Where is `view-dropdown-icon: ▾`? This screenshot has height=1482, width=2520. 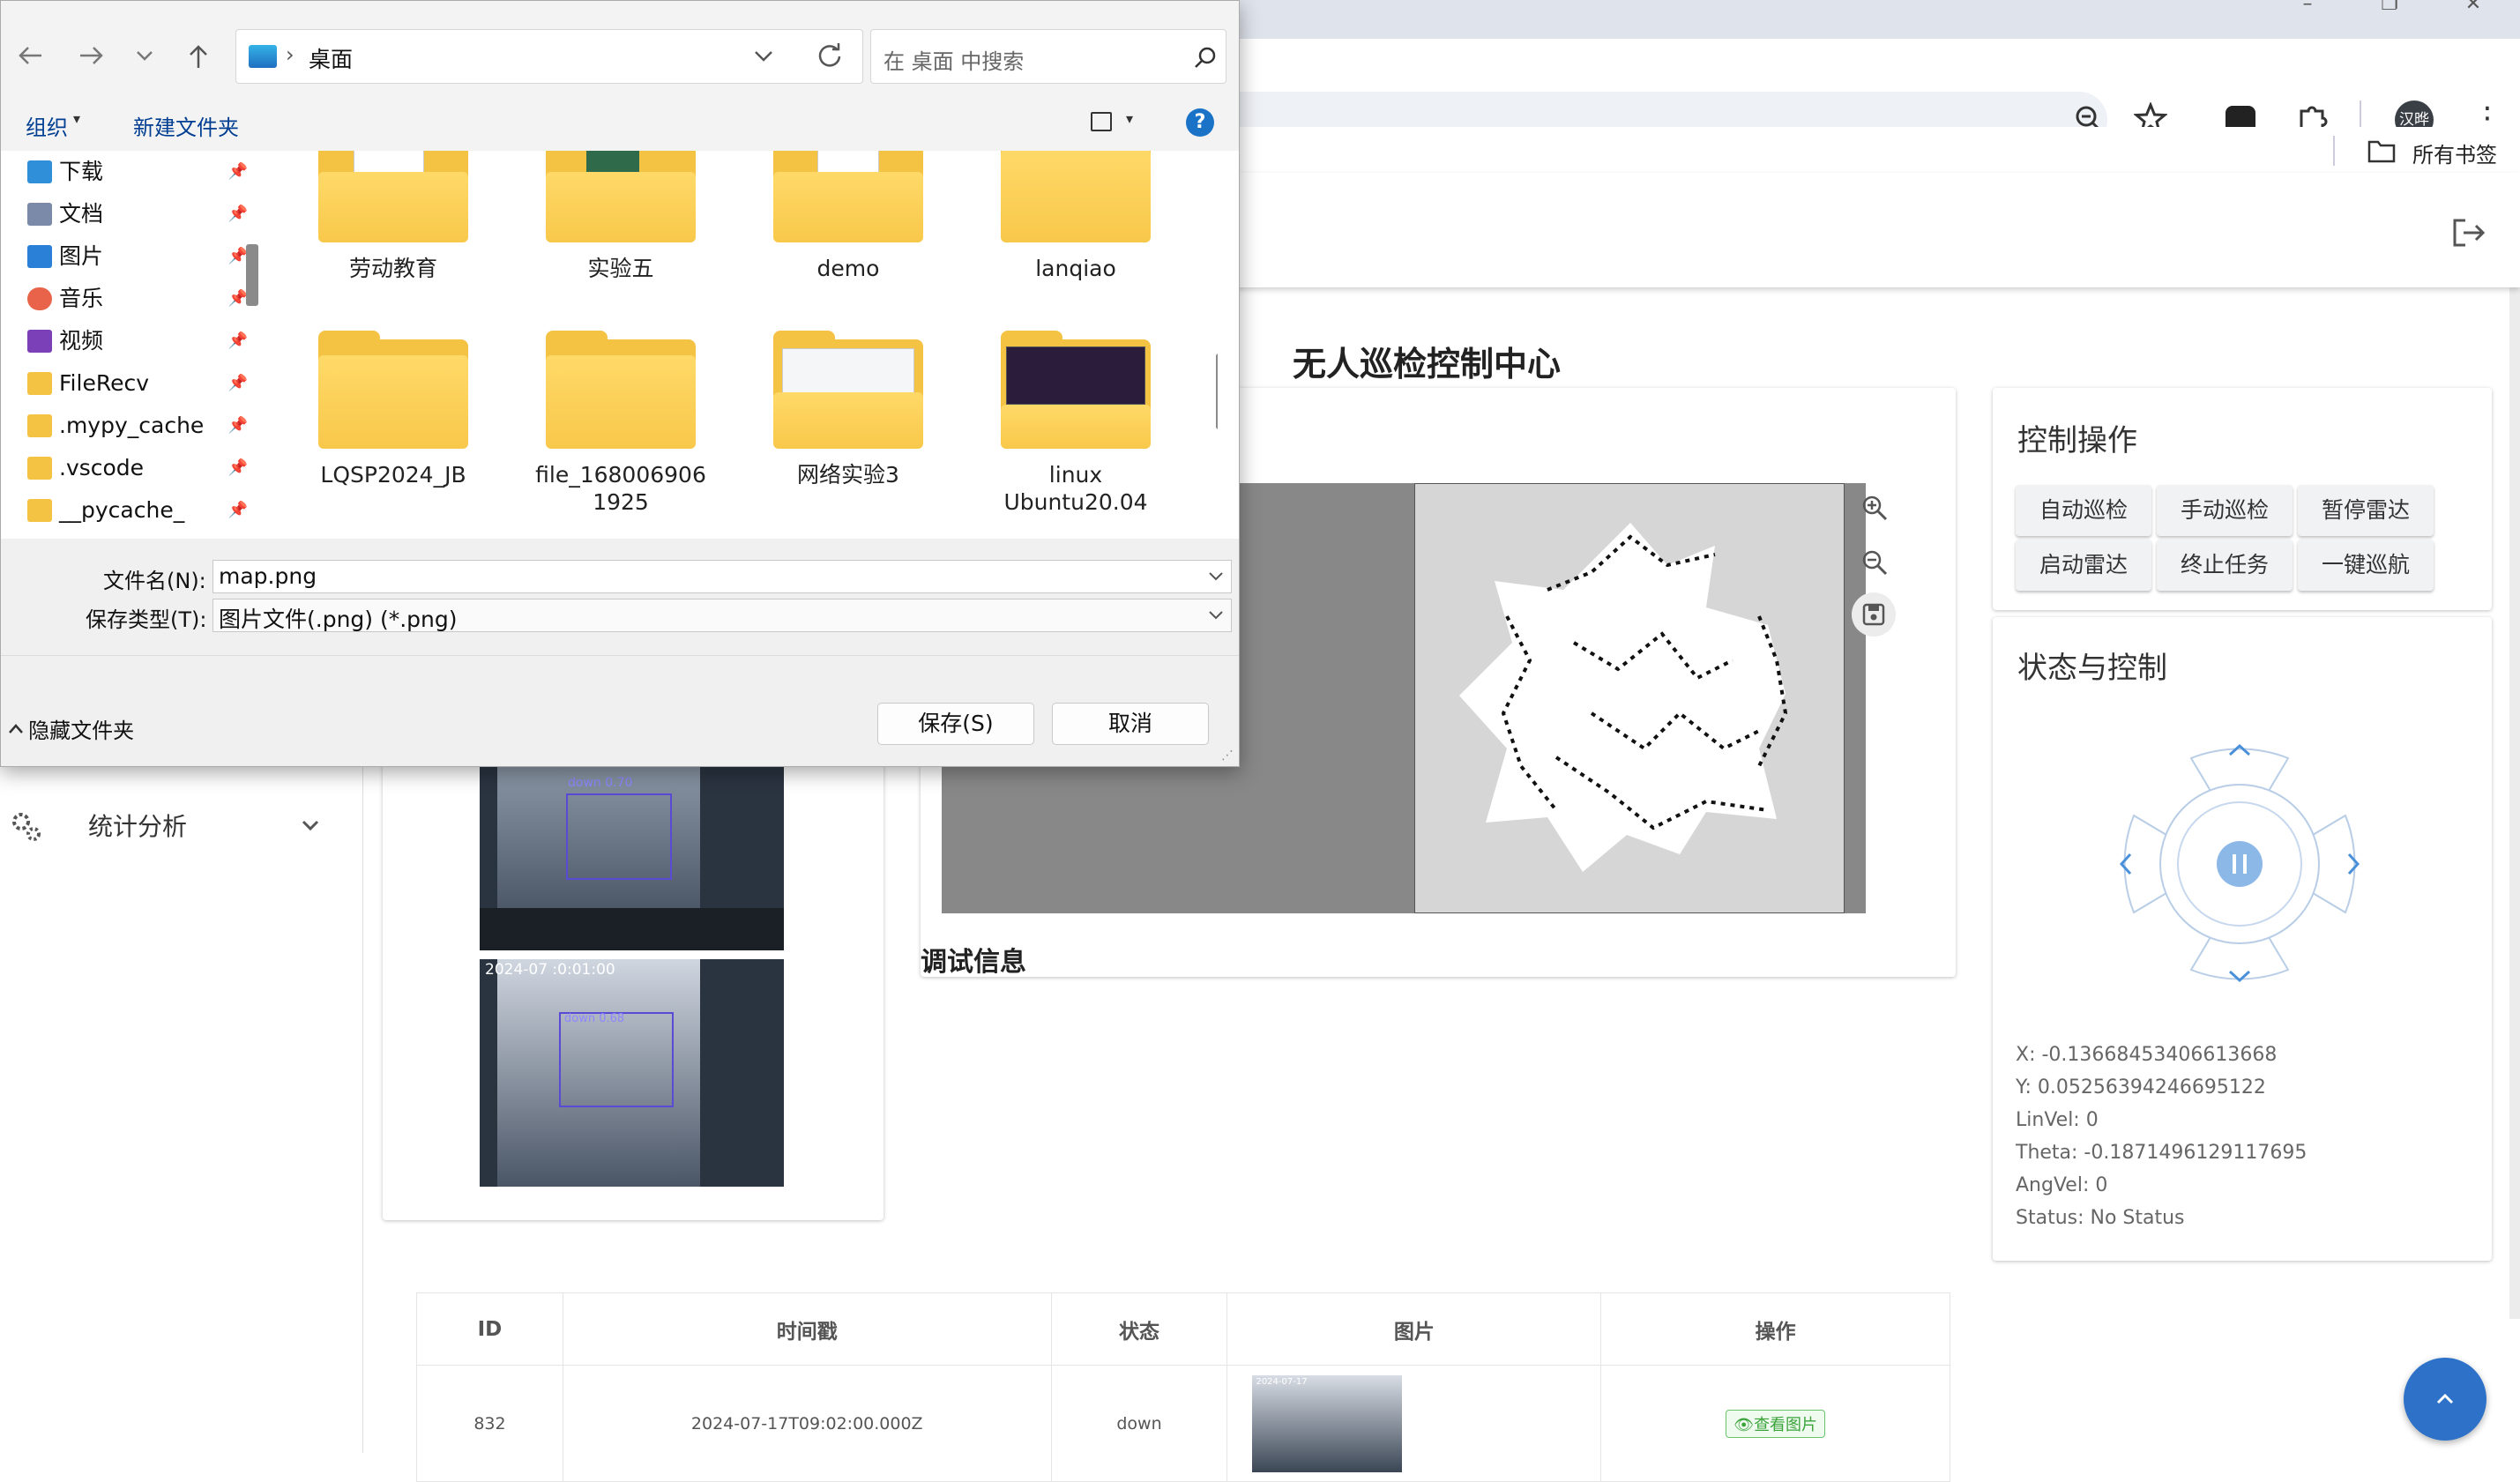 view-dropdown-icon: ▾ is located at coordinates (1129, 118).